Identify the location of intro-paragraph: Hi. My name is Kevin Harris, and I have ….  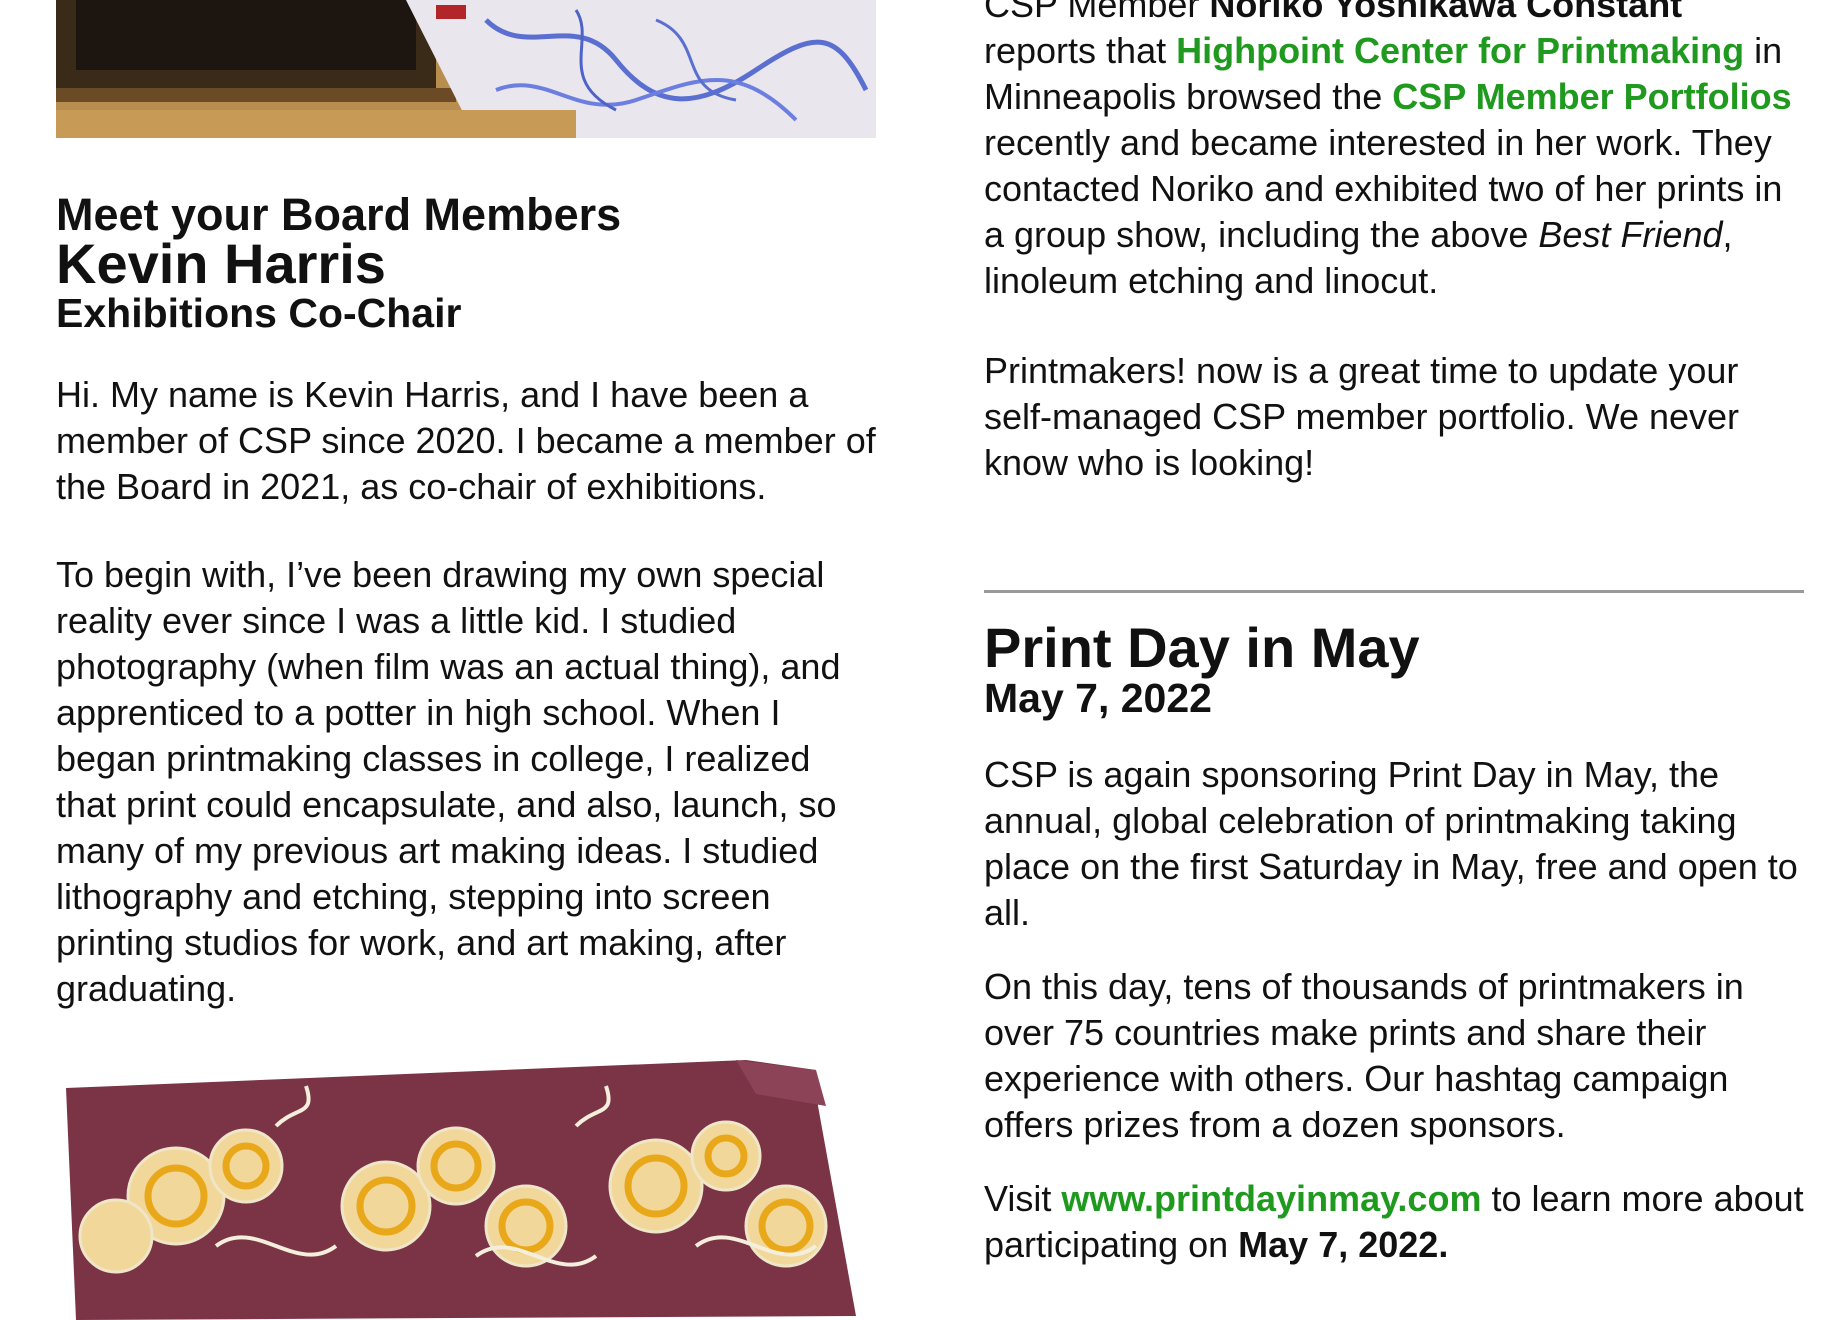
(466, 440).